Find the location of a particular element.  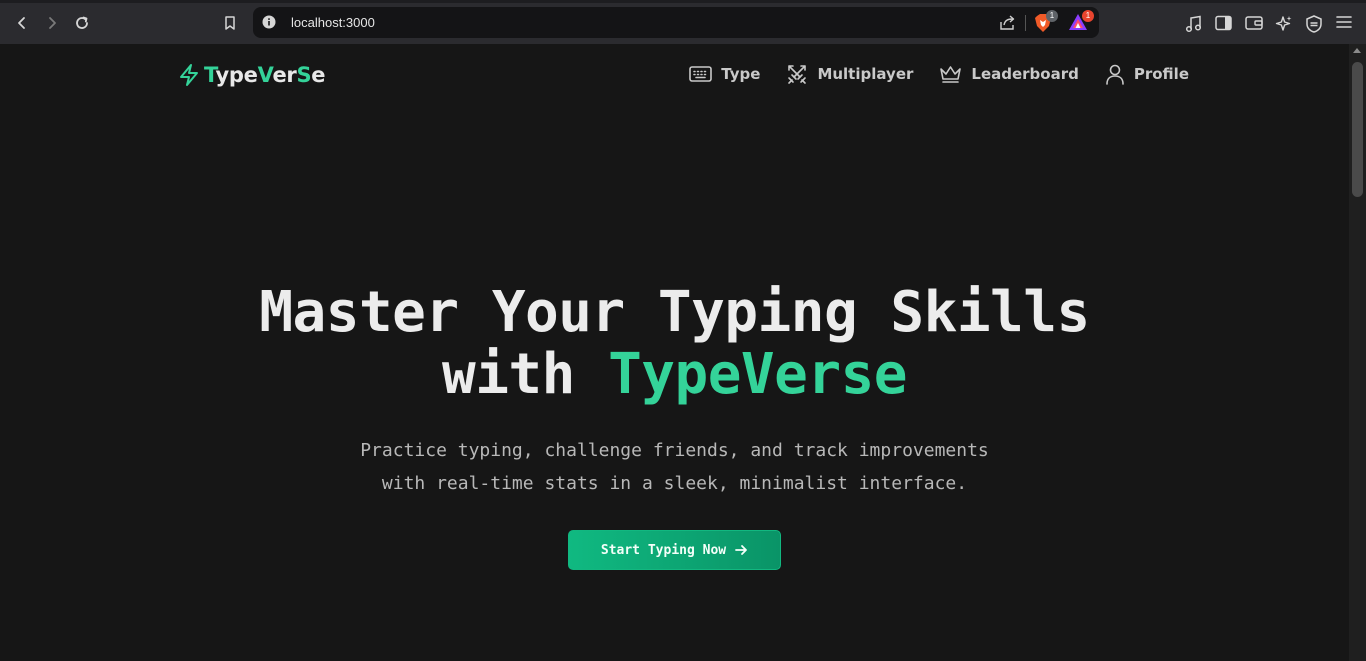

url-text: localhost:3000 is located at coordinates (333, 22).